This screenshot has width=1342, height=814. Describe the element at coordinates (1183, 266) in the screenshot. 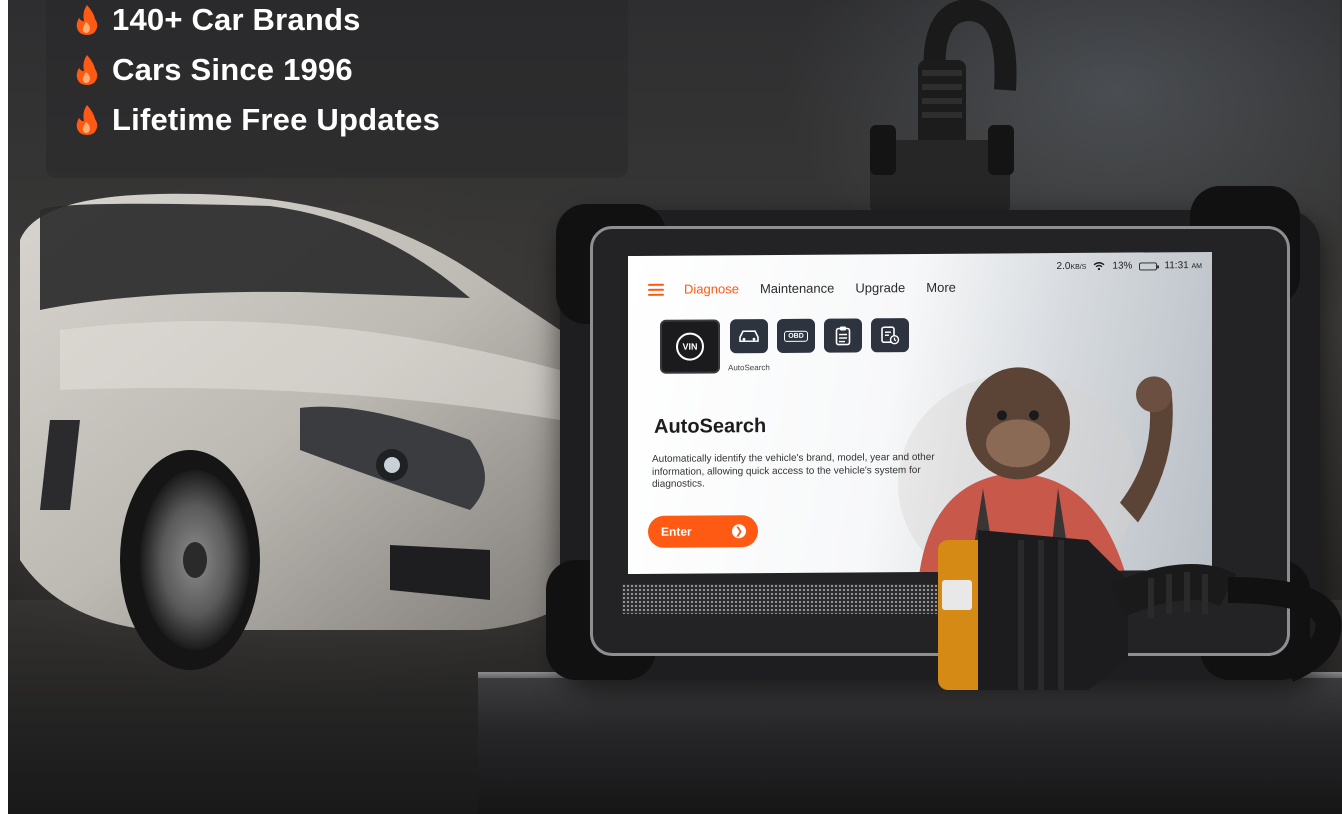

I see `clock: 11:31 AM` at that location.